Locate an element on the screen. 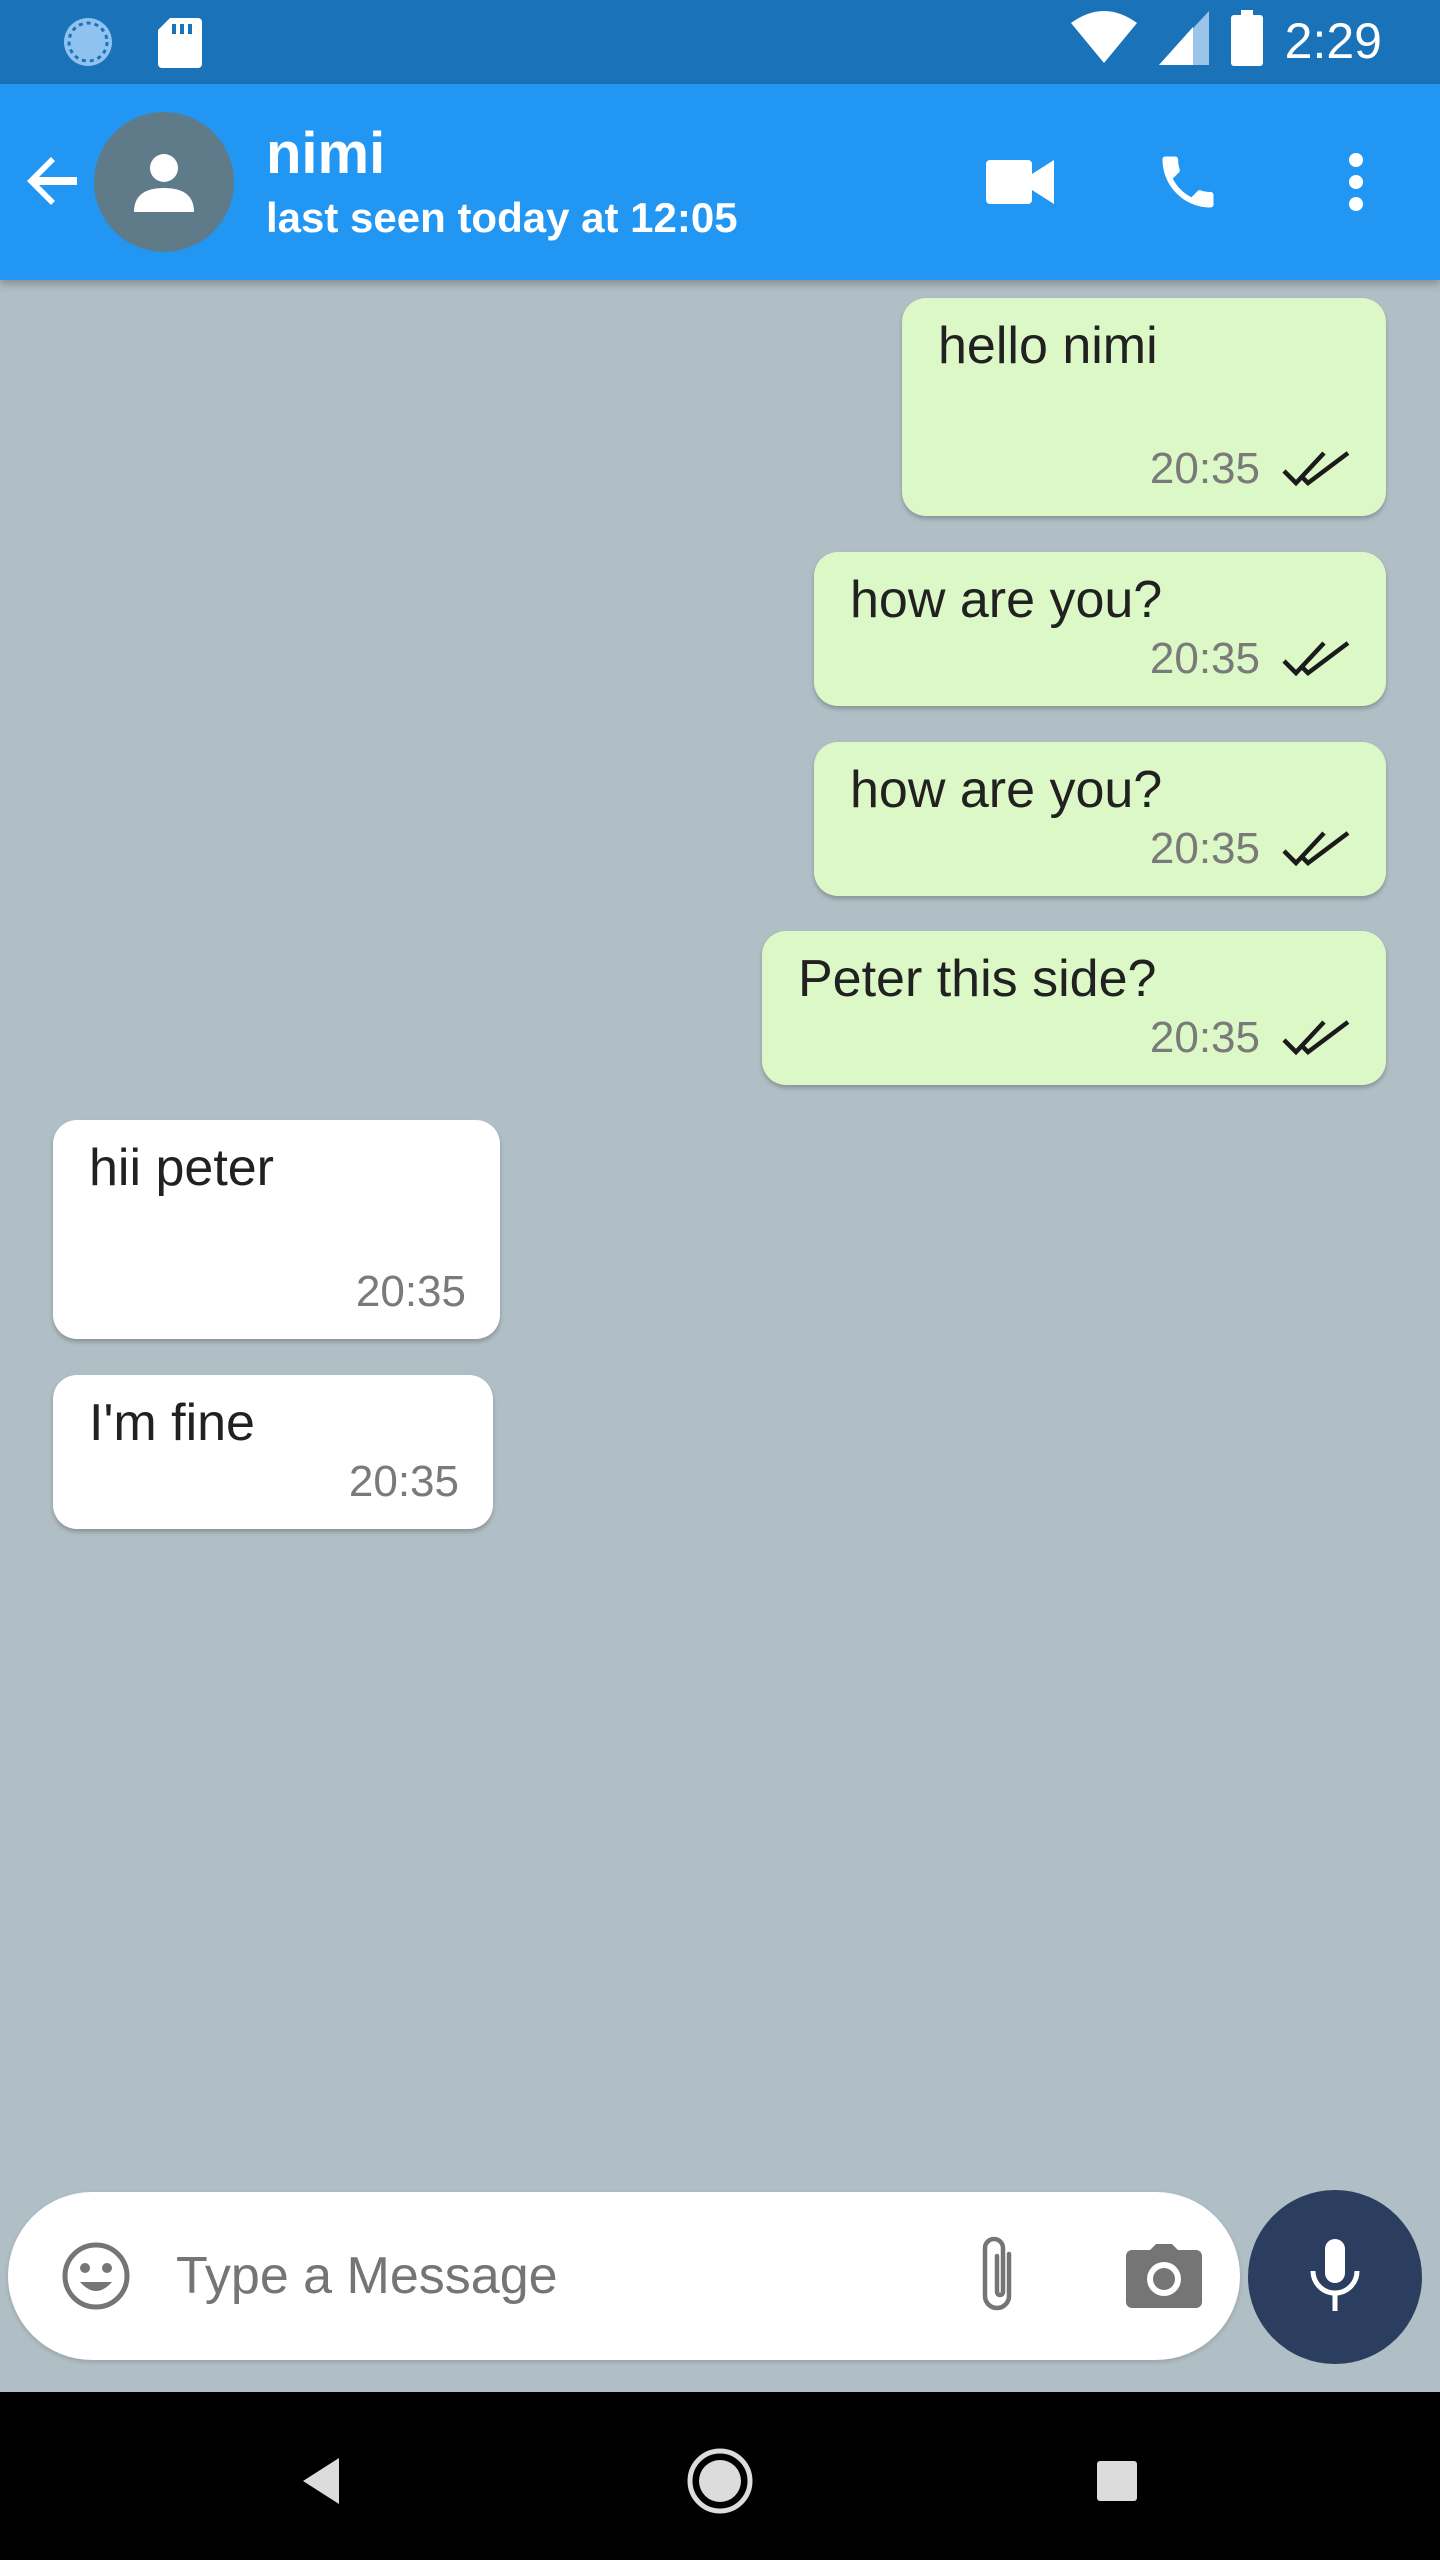 Image resolution: width=1440 pixels, height=2560 pixels. status-time: 2:29 is located at coordinates (1333, 40).